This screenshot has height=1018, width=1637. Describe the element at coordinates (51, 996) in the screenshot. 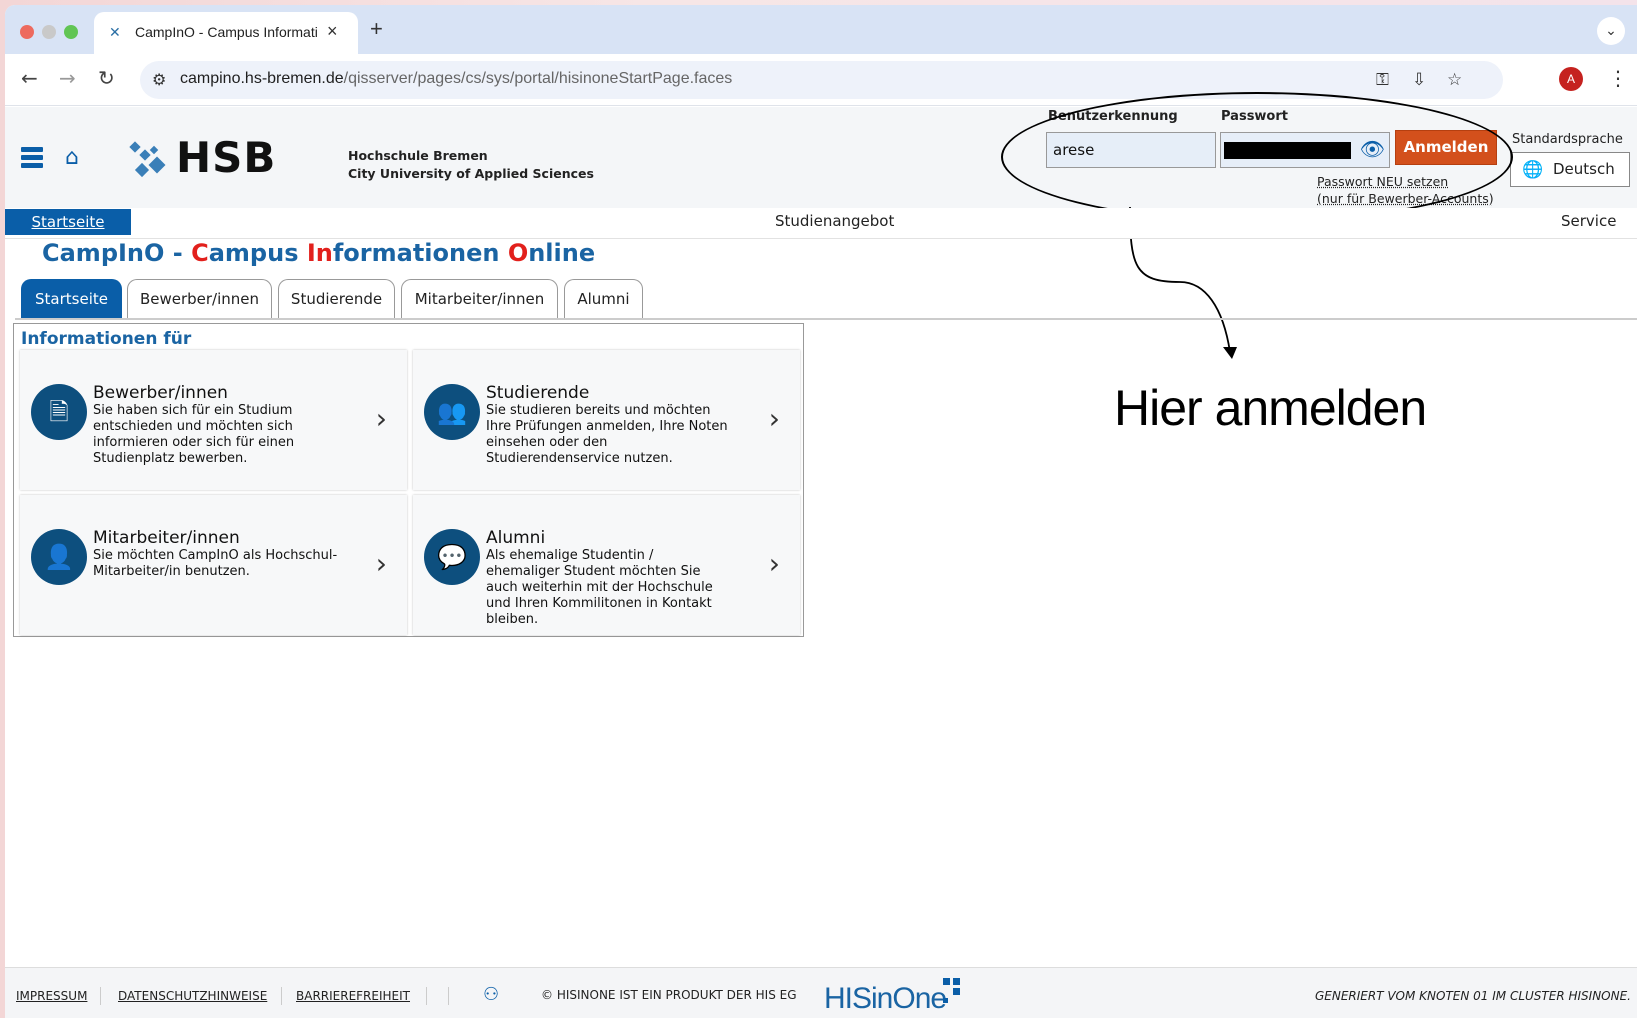

I see `impressum-link: IMPRESSUM` at that location.